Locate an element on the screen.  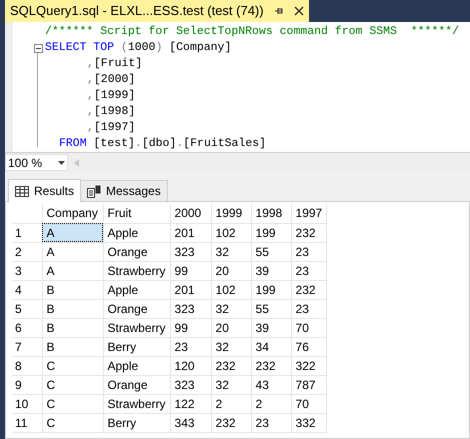
column-header: 1999 is located at coordinates (231, 213).